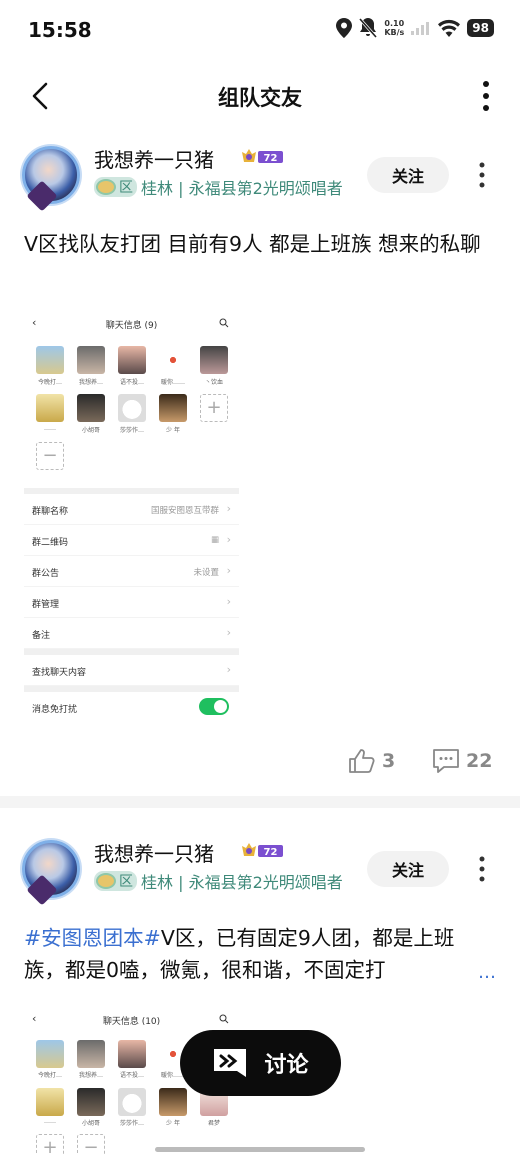 This screenshot has height=1155, width=520. What do you see at coordinates (260, 1063) in the screenshot?
I see `discuss-button: 讨论` at bounding box center [260, 1063].